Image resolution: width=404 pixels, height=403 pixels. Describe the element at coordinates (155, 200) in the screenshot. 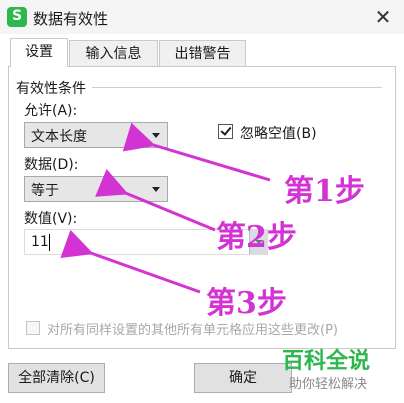

I see `step2-arrow` at that location.